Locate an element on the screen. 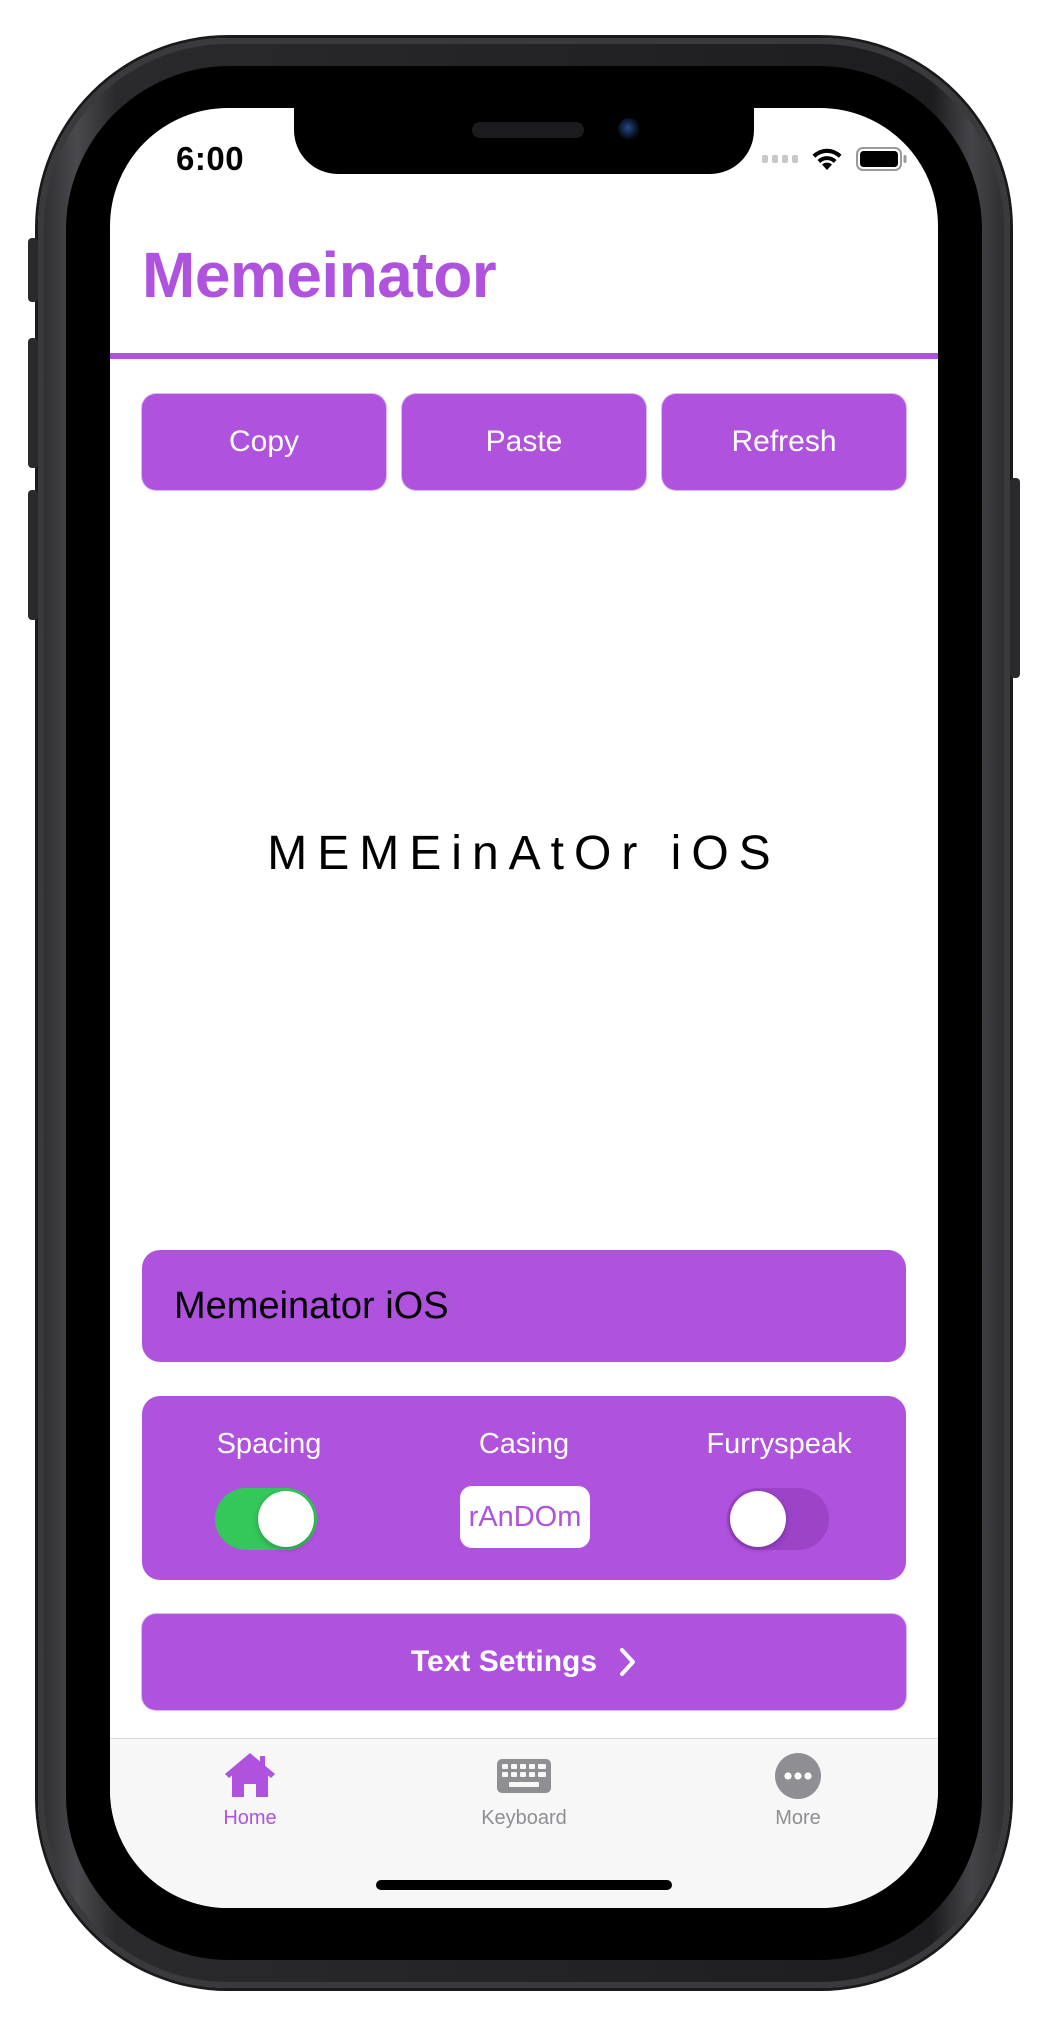 The width and height of the screenshot is (1048, 2025). earpiece-speaker is located at coordinates (528, 130).